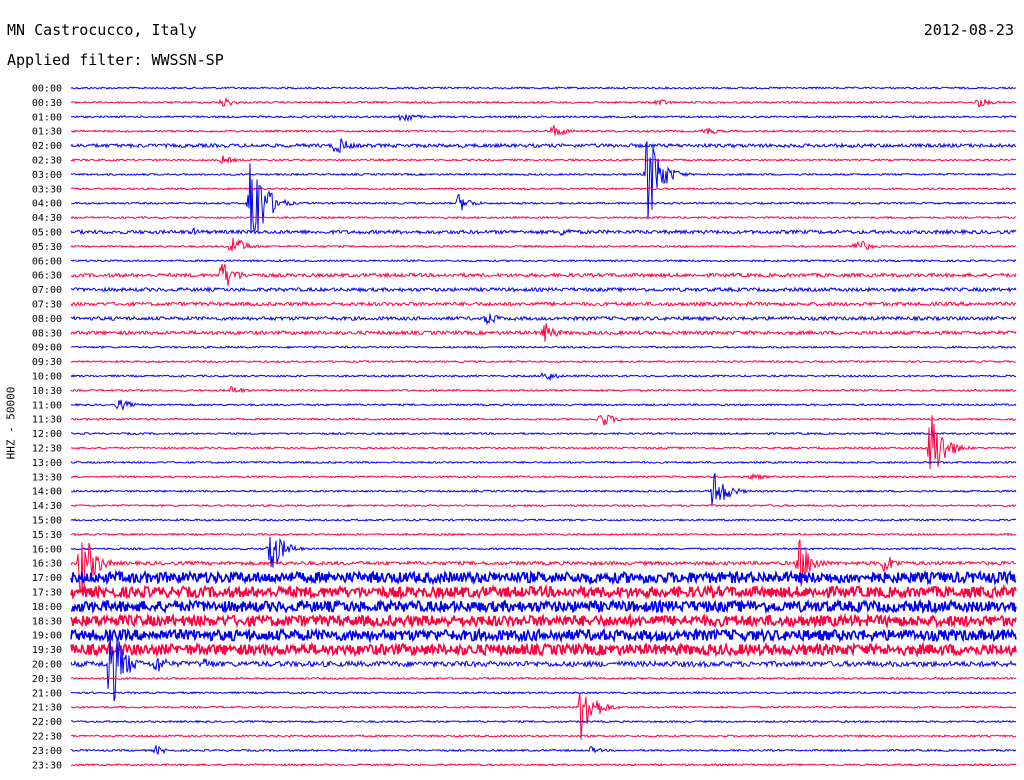 This screenshot has width=1024, height=780. I want to click on row-time-label: 04:00, so click(47, 204).